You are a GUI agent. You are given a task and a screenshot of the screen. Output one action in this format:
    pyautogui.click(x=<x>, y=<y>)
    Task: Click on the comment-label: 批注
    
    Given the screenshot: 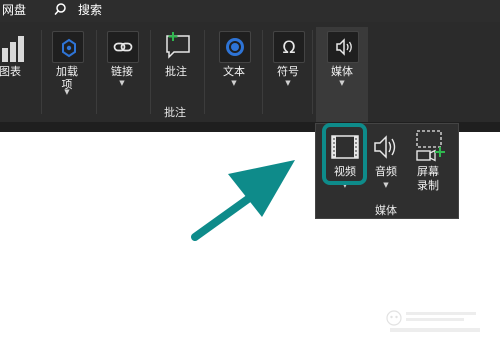 What is the action you would take?
    pyautogui.click(x=176, y=71)
    